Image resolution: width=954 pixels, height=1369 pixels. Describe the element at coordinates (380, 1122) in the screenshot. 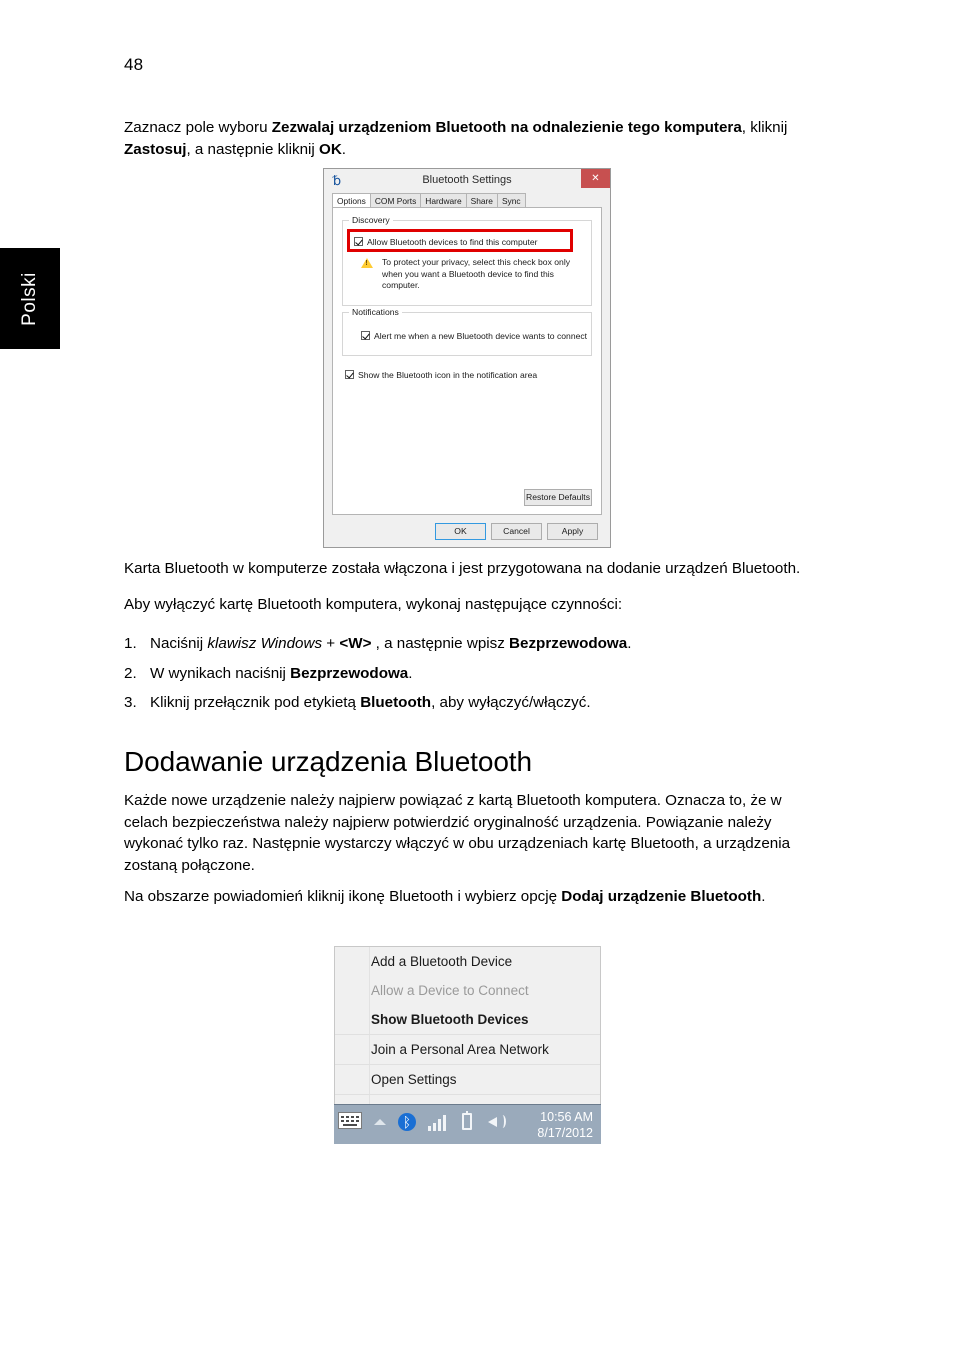

I see `show-hidden-icons-chevron-icon` at that location.